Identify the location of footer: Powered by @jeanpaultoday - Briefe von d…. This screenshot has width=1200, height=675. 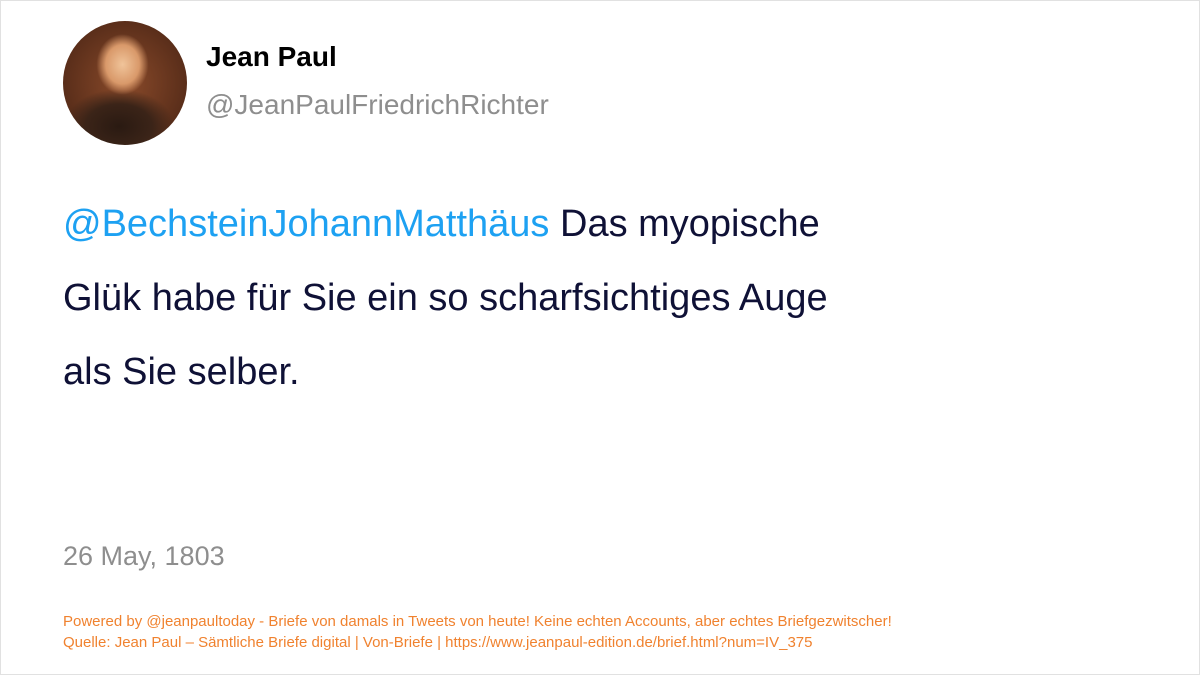
(477, 632).